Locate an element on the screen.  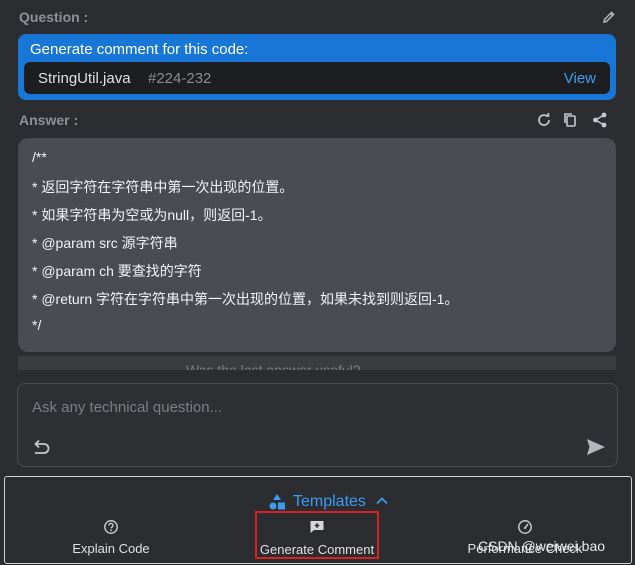
code-file-name: StringUtil.java is located at coordinates (84, 78).